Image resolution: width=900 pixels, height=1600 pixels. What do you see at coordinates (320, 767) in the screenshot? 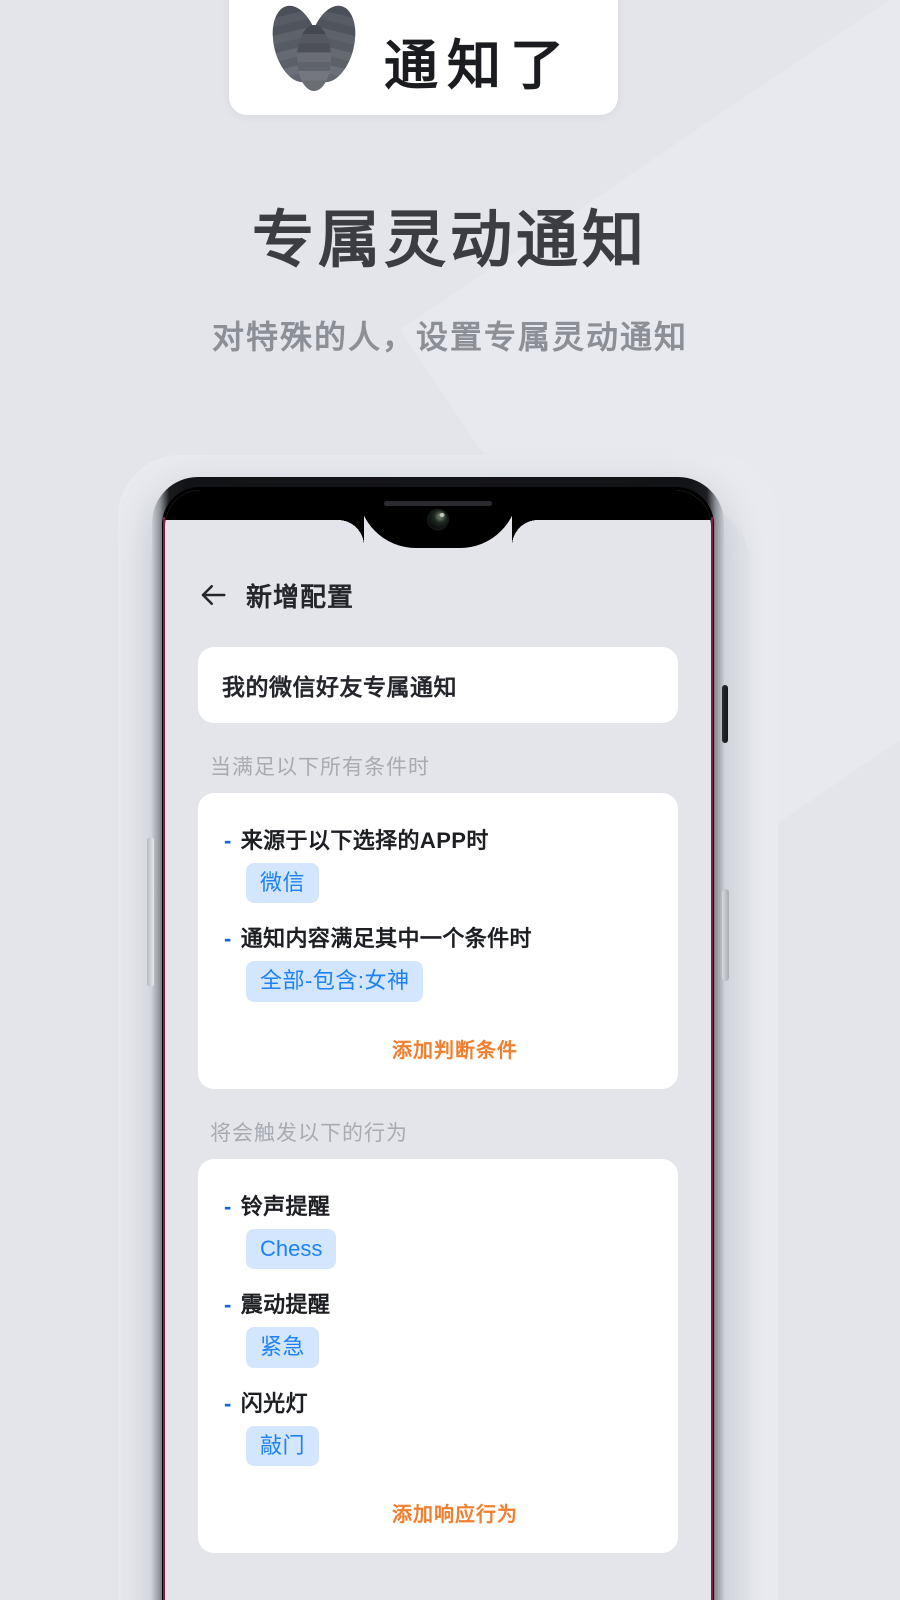
I see `conditions-section-label: 当满足以下所有条件时` at bounding box center [320, 767].